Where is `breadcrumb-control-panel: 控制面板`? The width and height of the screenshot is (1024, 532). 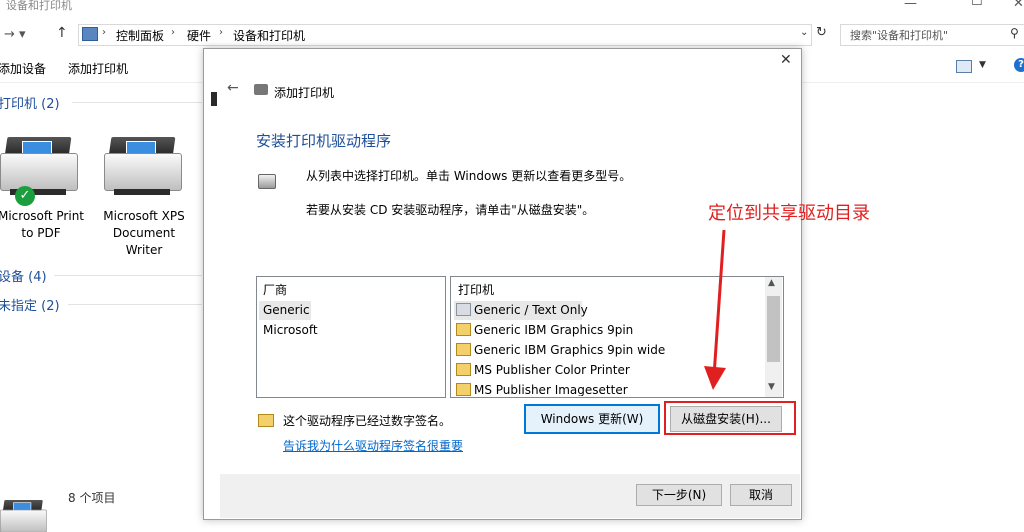
breadcrumb-control-panel: 控制面板 is located at coordinates (140, 35).